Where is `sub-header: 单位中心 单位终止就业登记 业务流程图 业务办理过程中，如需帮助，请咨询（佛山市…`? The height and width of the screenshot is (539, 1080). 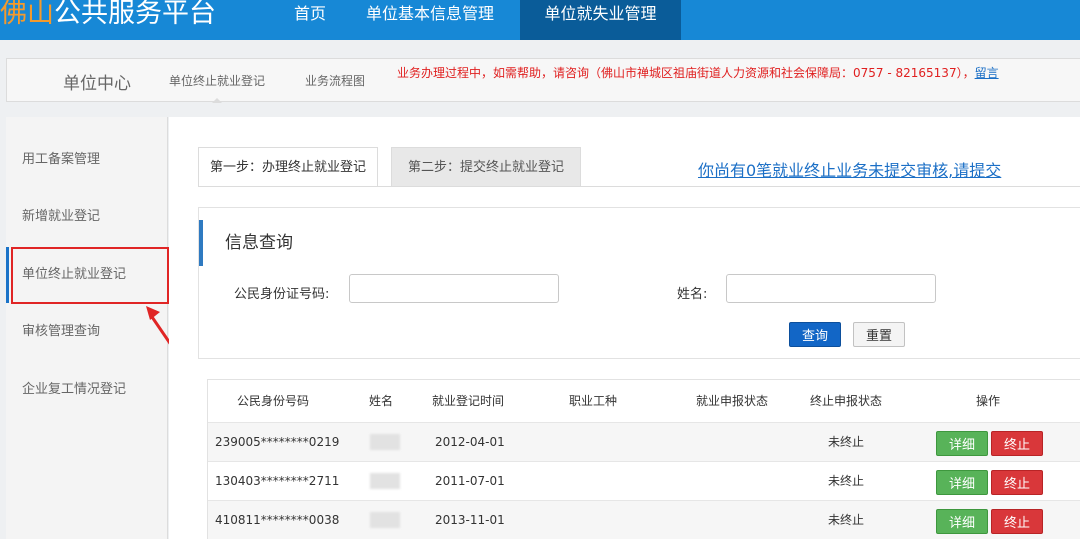
sub-header: 单位中心 单位终止就业登记 业务流程图 业务办理过程中，如需帮助，请咨询（佛山市… is located at coordinates (543, 80).